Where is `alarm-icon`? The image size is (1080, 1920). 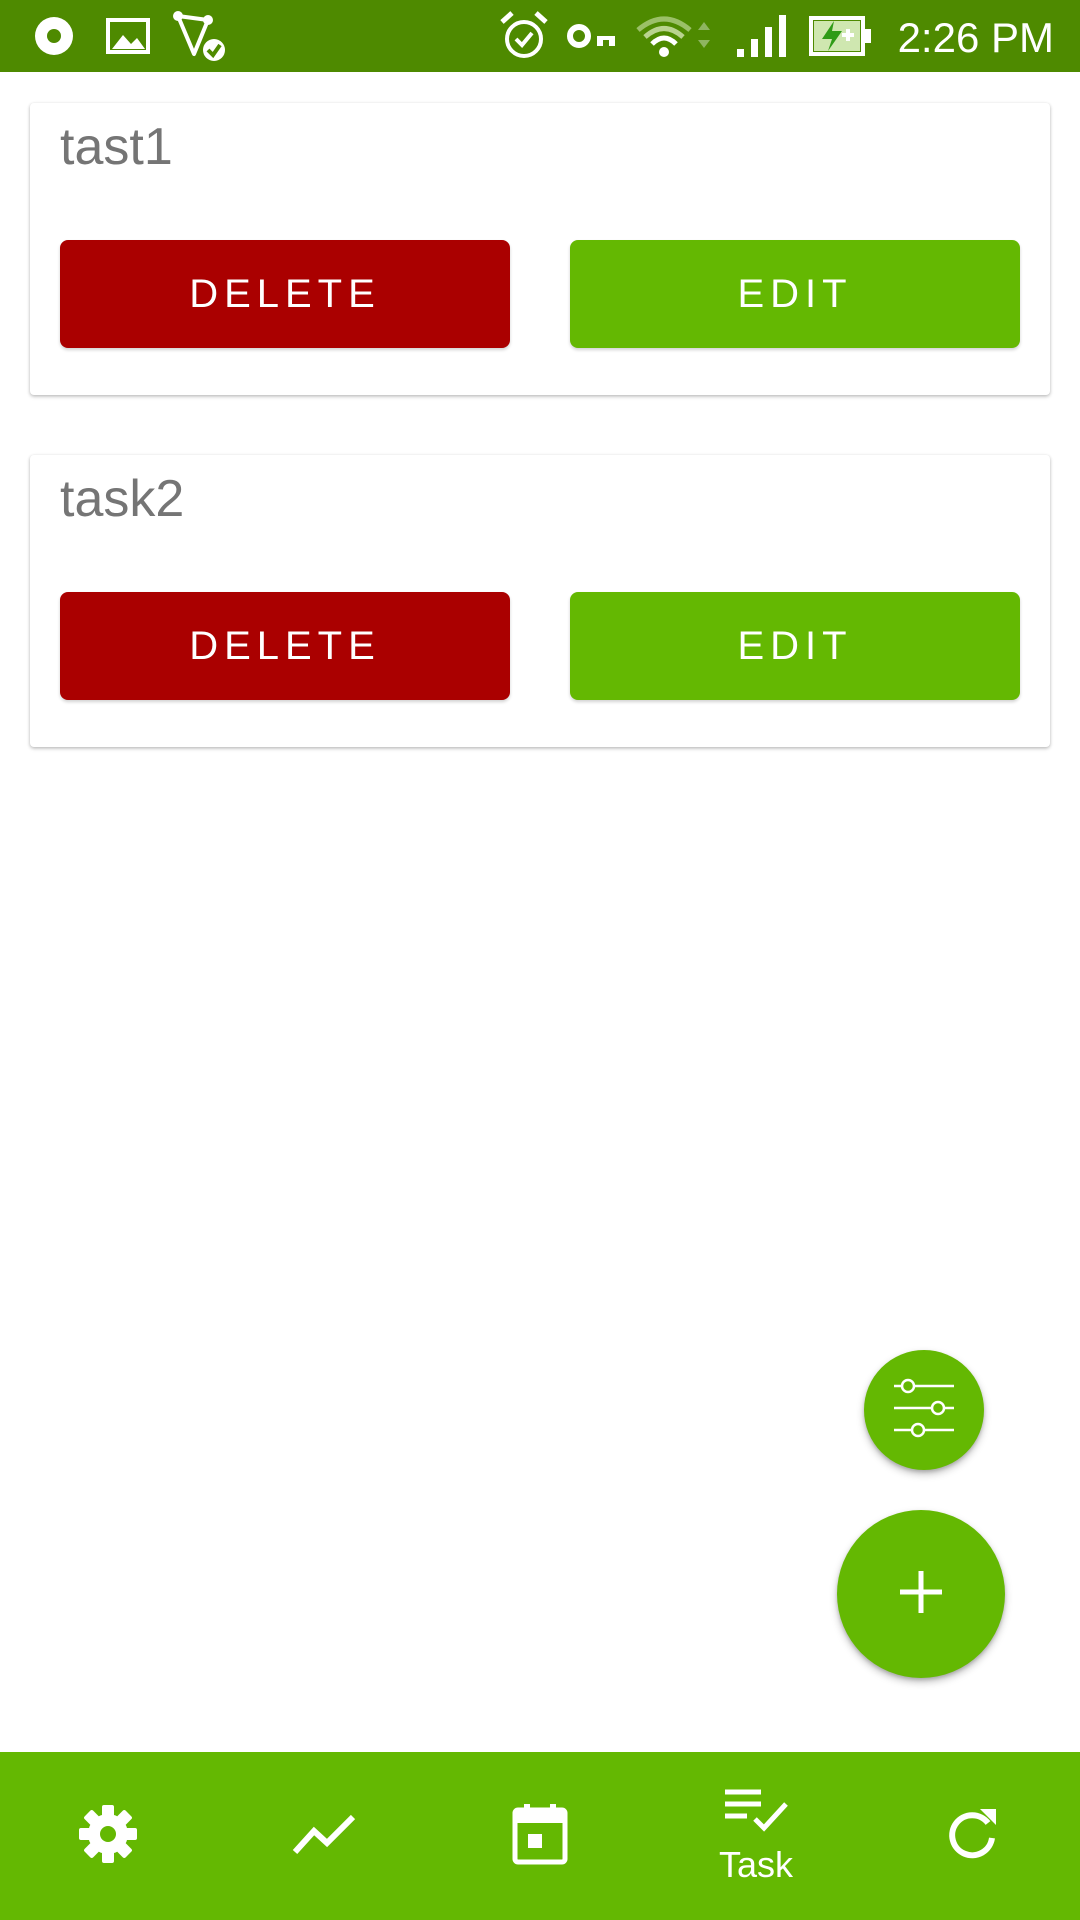 alarm-icon is located at coordinates (524, 35).